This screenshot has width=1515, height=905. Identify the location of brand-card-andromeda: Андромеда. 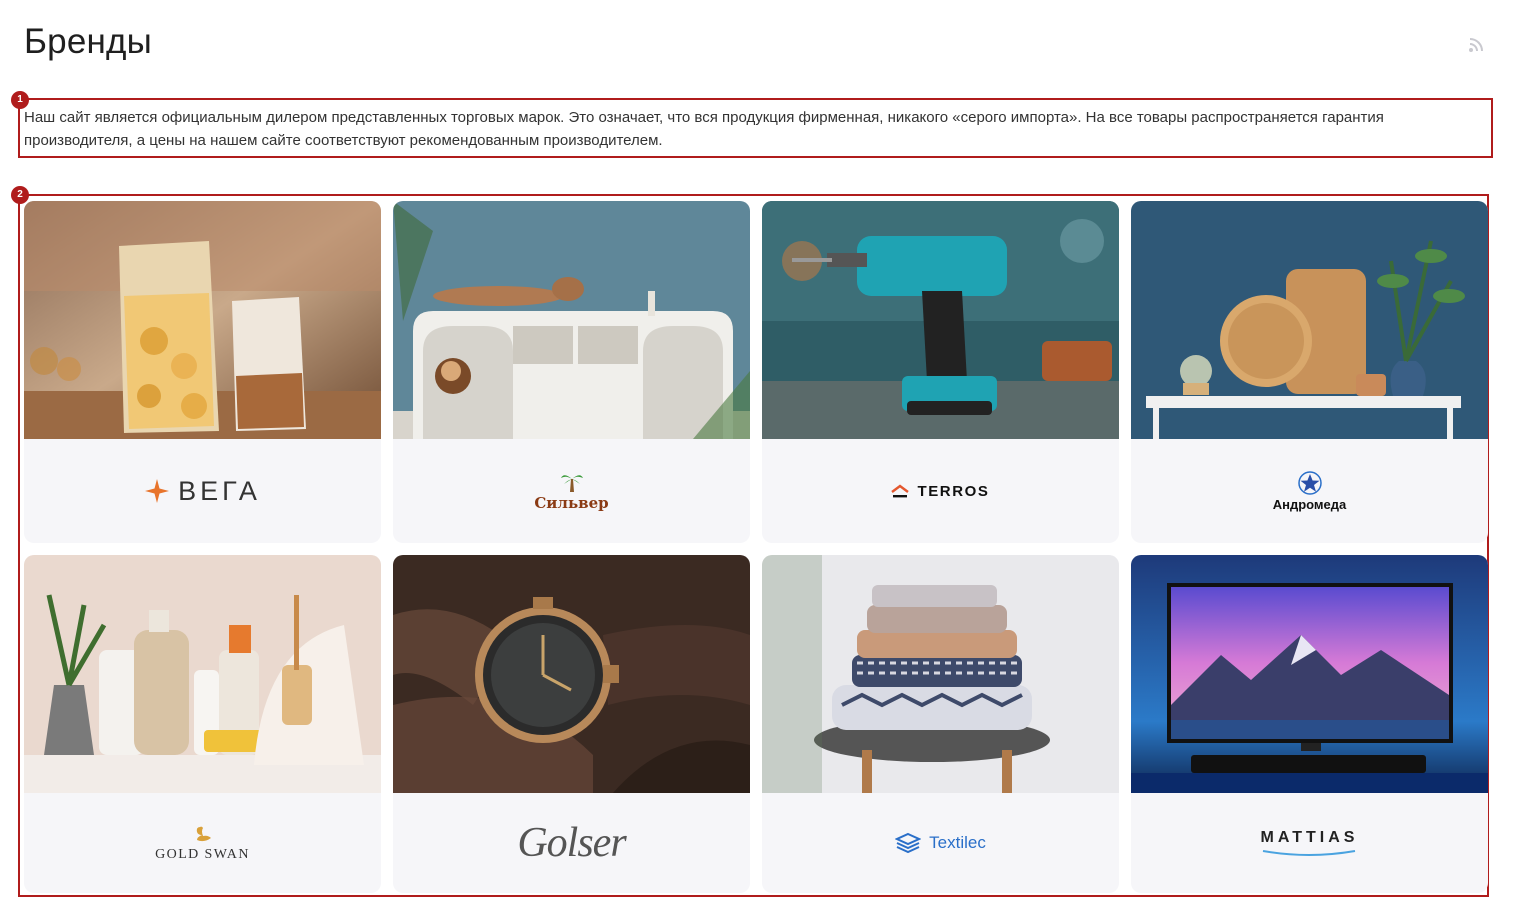
(1309, 372).